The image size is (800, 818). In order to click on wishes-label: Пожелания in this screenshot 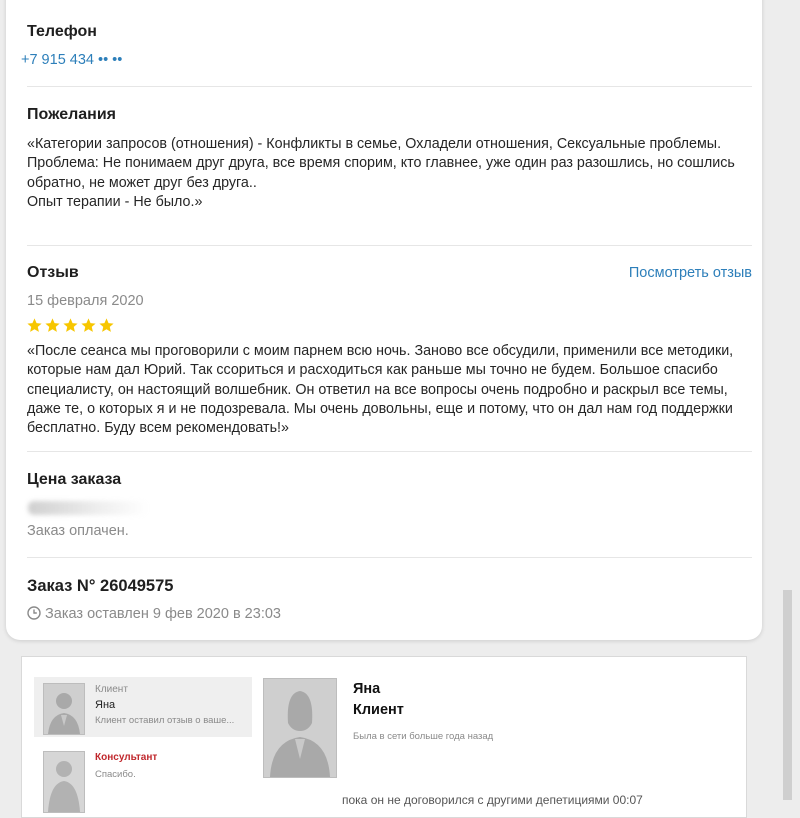, I will do `click(71, 114)`.